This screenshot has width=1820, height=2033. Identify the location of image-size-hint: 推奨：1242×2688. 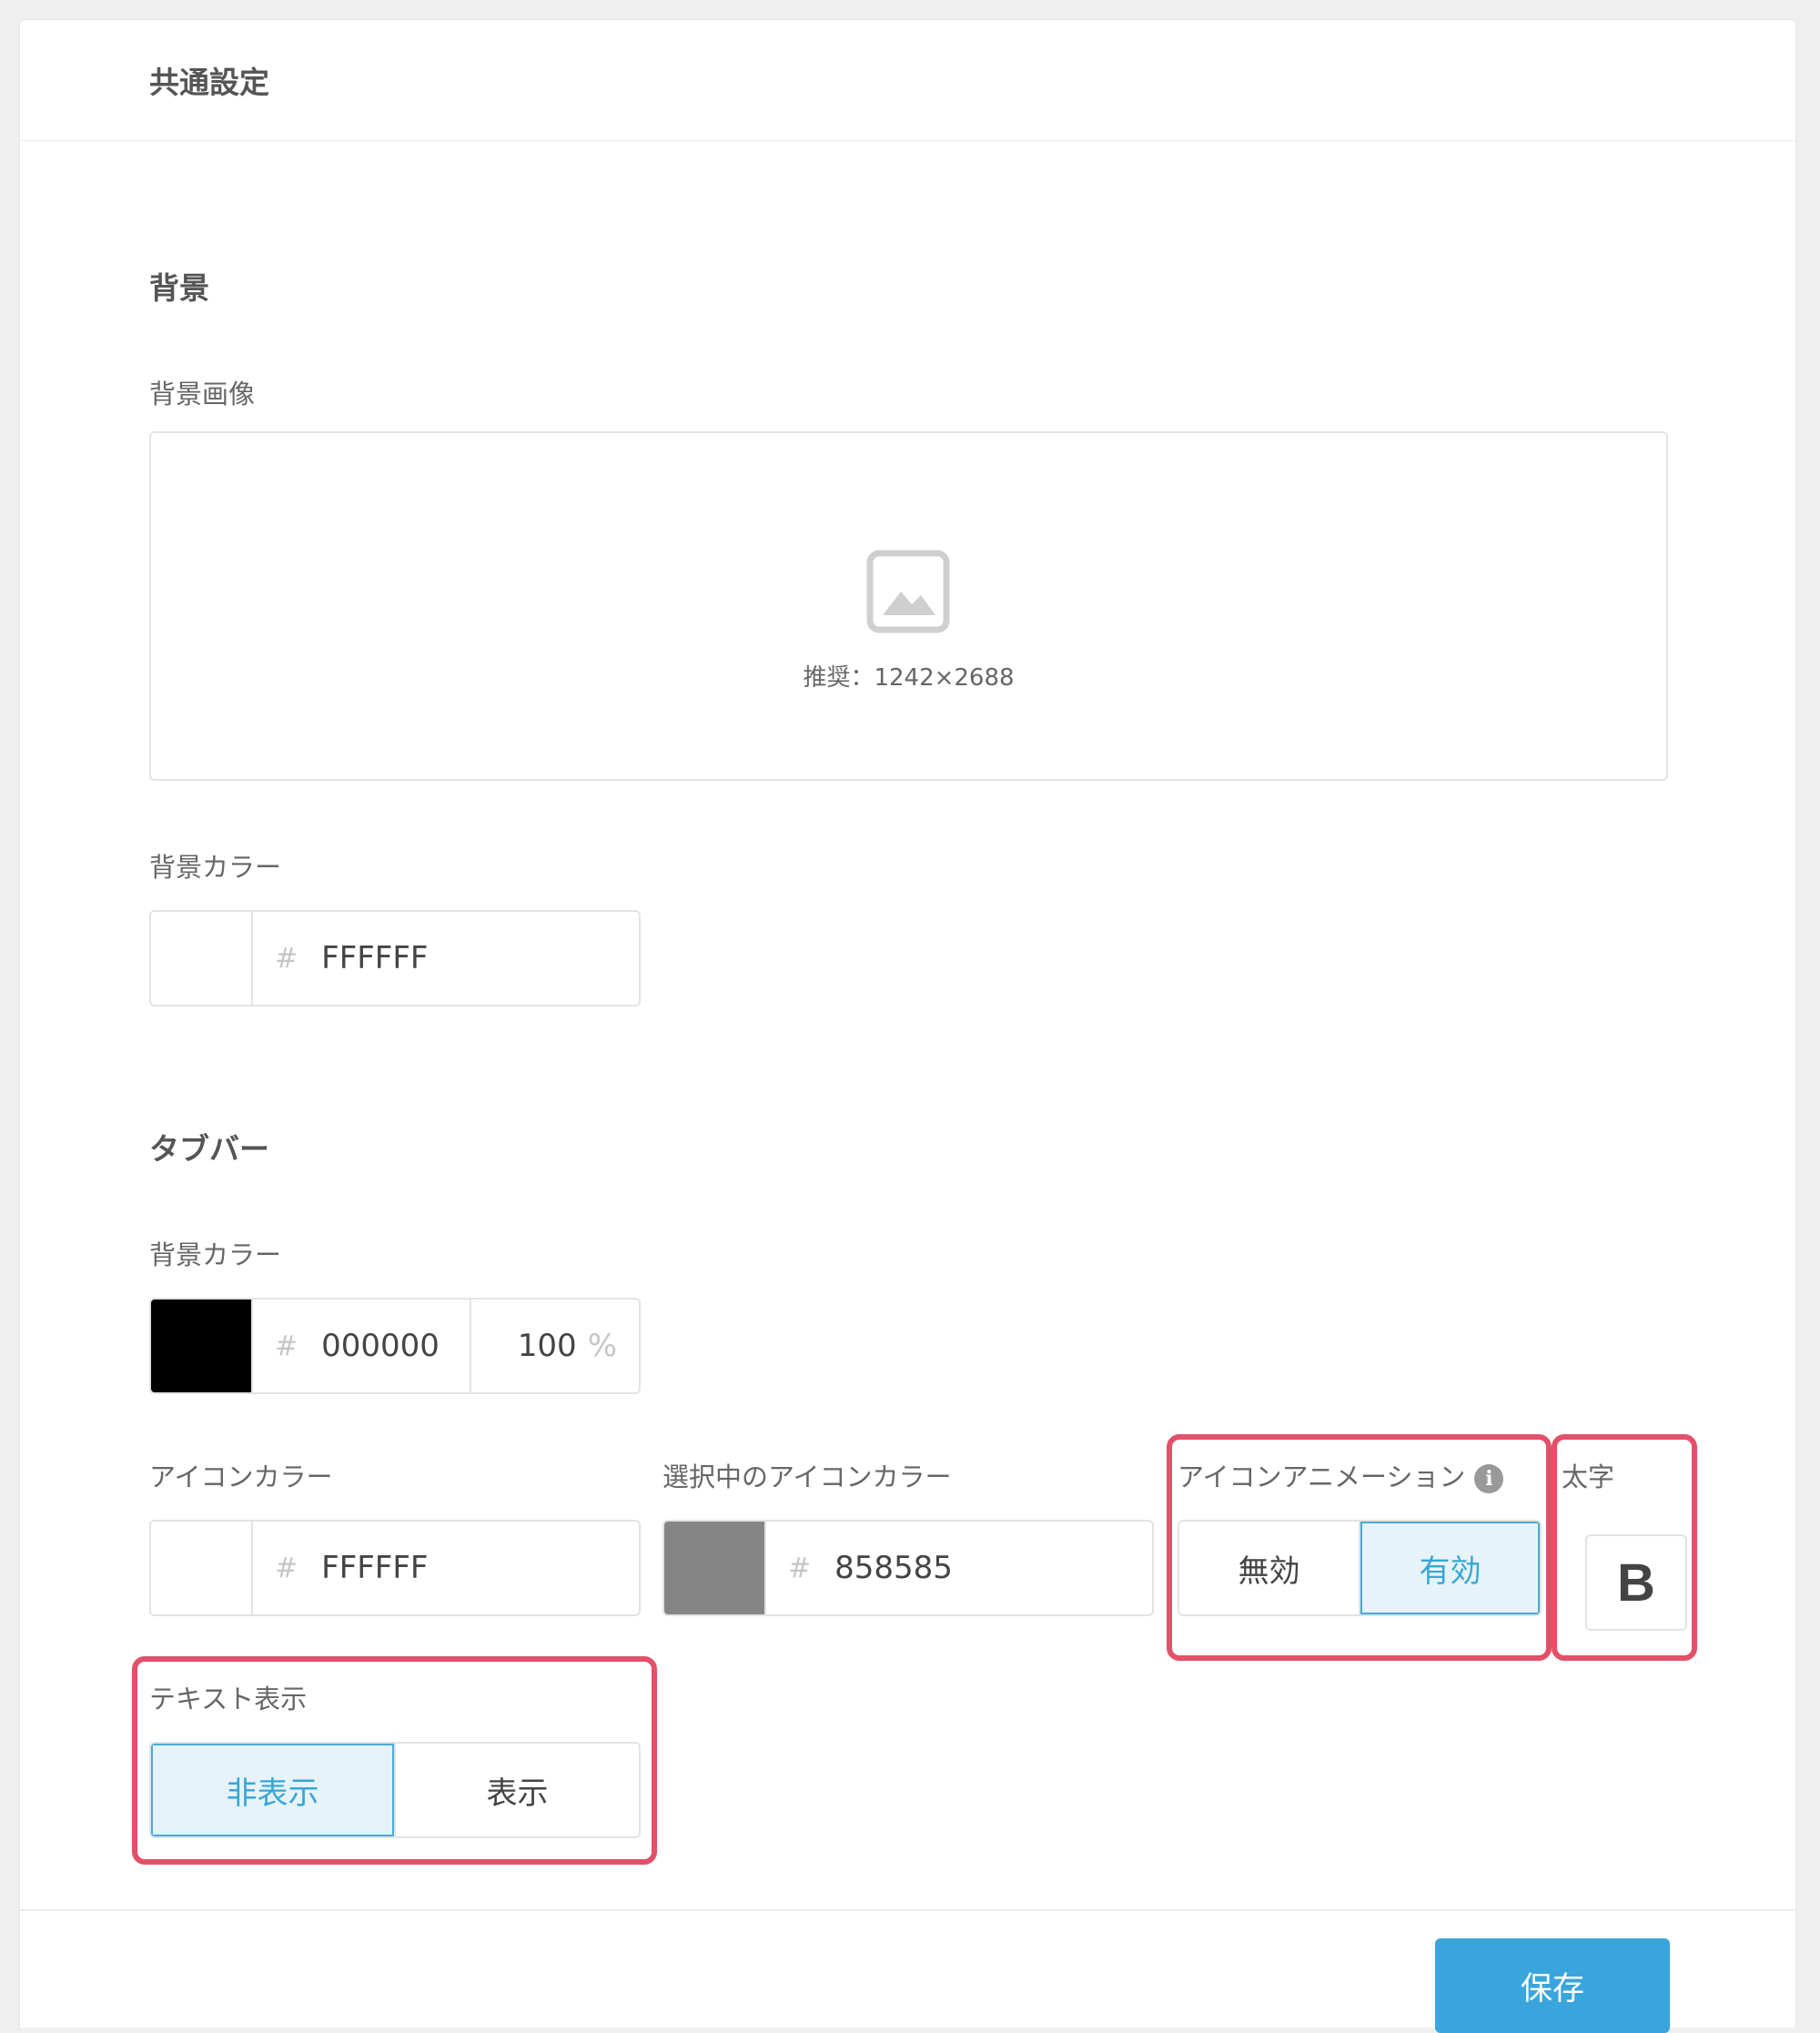
(909, 678).